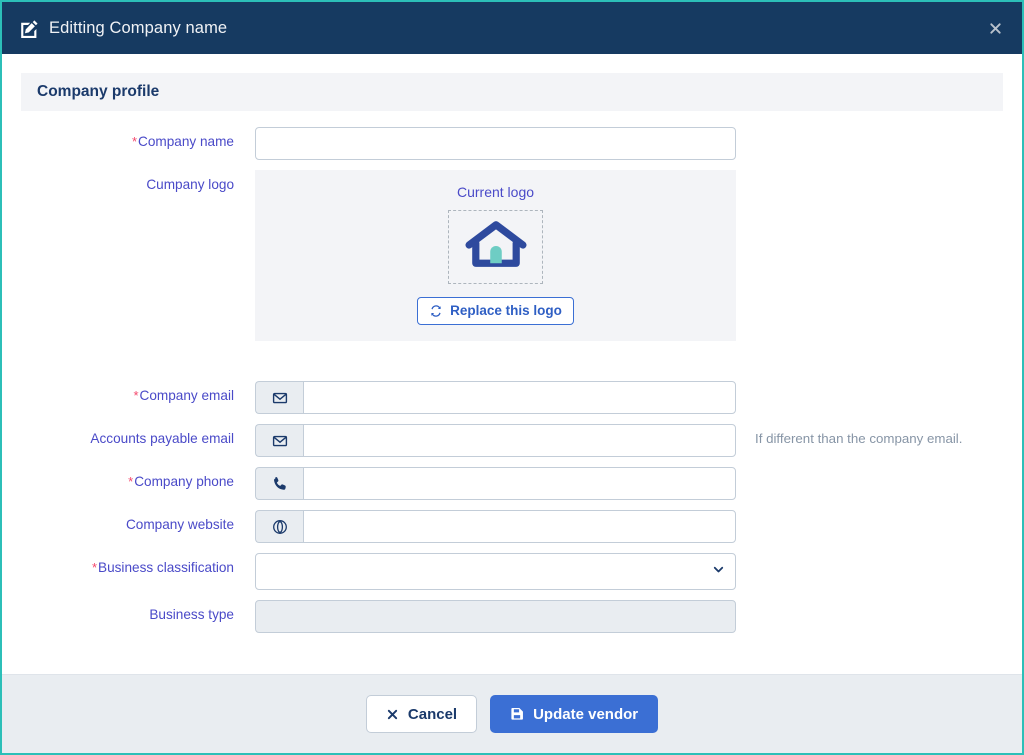 This screenshot has width=1024, height=755. I want to click on label-accounts-payable-email: Accounts payable email, so click(138, 436).